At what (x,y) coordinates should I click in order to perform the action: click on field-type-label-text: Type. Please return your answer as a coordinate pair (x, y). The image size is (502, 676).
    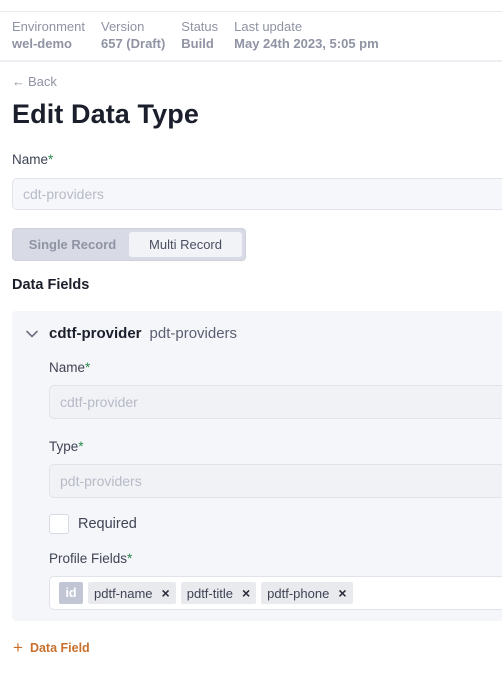
    Looking at the image, I should click on (64, 446).